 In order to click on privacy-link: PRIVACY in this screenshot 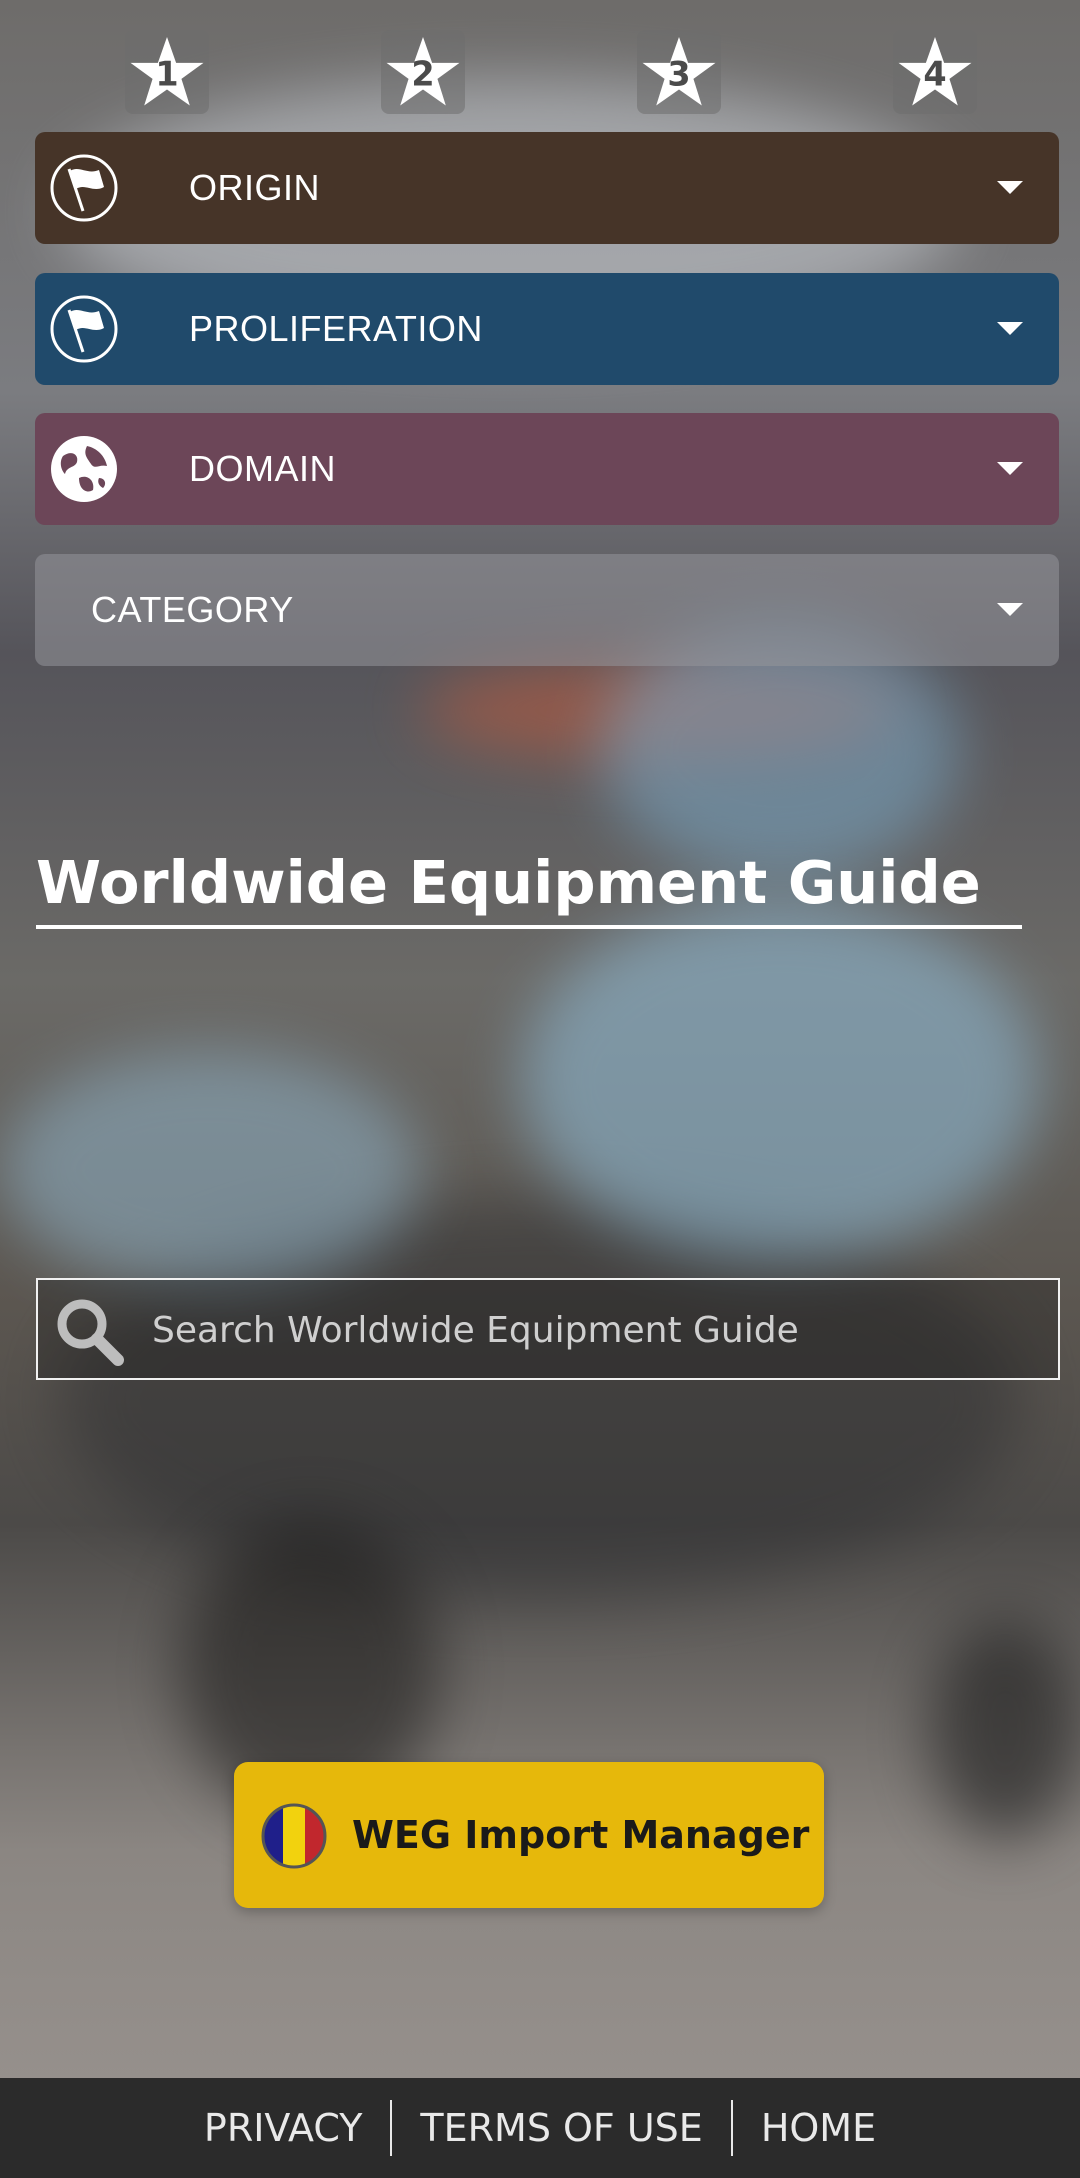, I will do `click(283, 2128)`.